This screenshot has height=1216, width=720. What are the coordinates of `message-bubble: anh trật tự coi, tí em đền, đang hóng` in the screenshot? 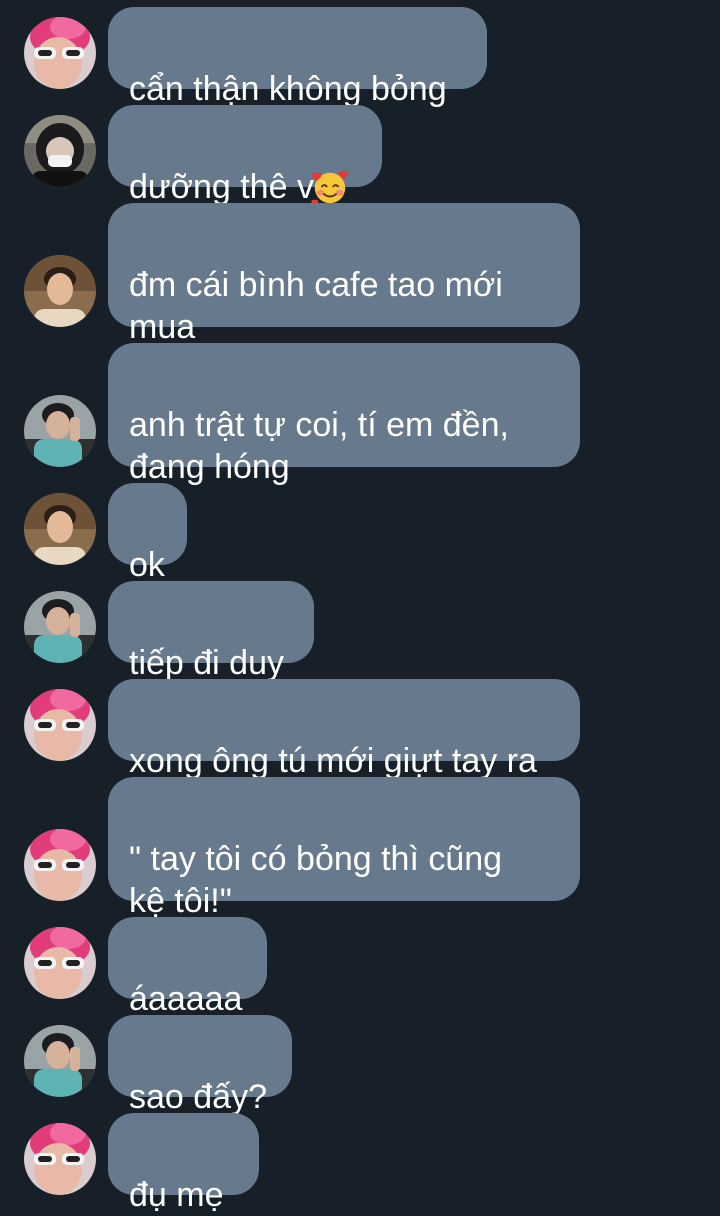 It's located at (344, 414).